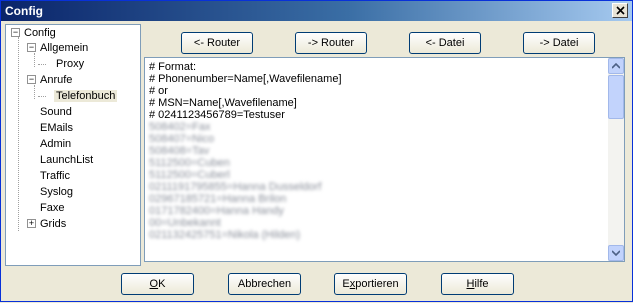 The image size is (633, 303). I want to click on tree-label: Syslog, so click(57, 192).